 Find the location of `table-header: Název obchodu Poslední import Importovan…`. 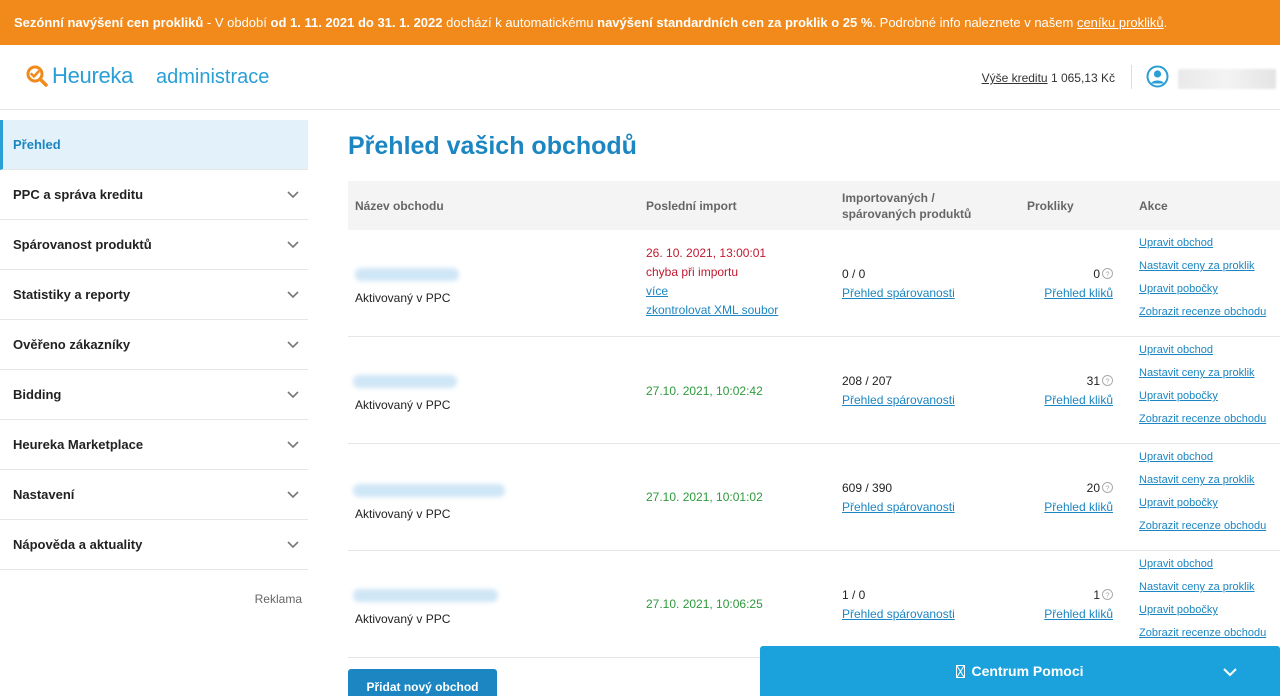

table-header: Název obchodu Poslední import Importovan… is located at coordinates (814, 205).